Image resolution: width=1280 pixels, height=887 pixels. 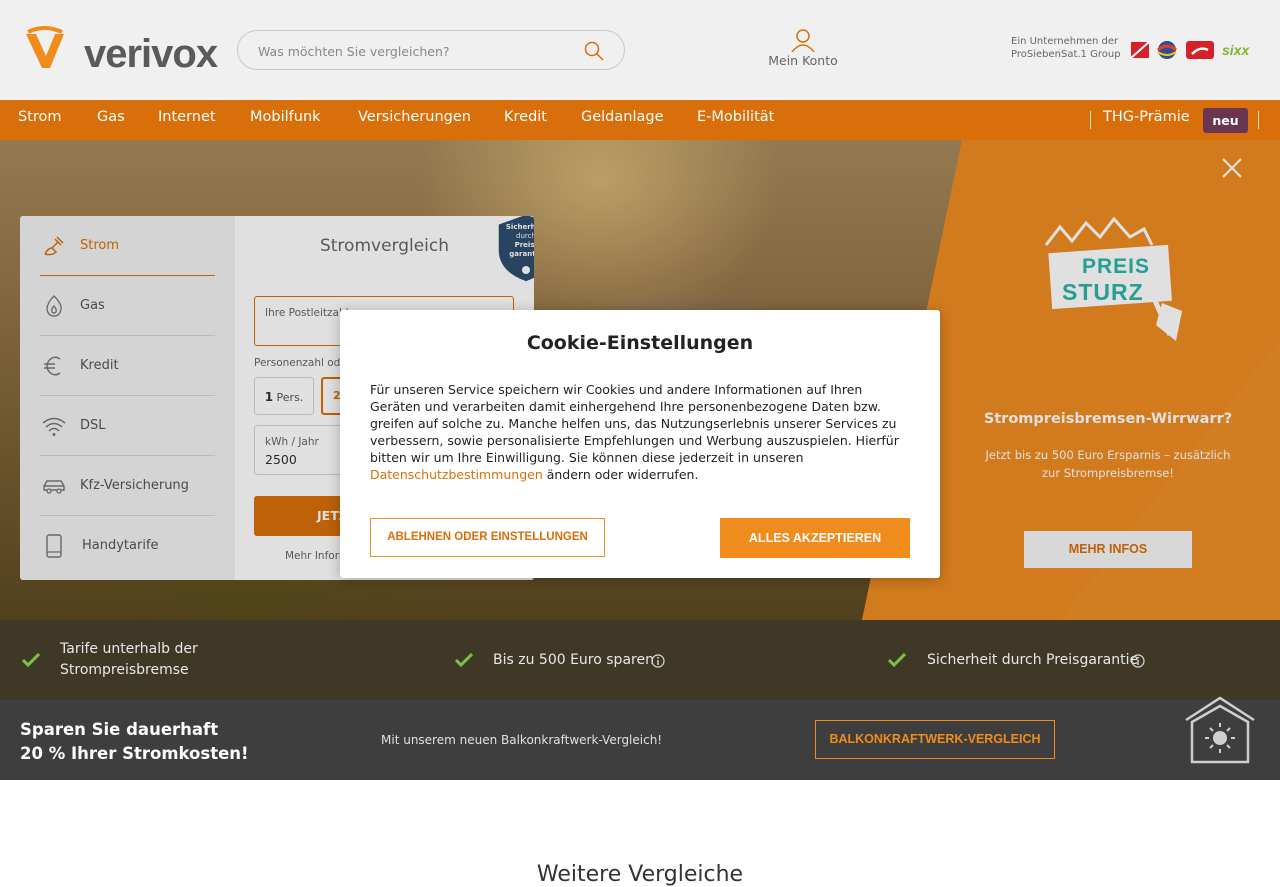 What do you see at coordinates (99, 365) in the screenshot?
I see `sidebar-item-label: Kredit` at bounding box center [99, 365].